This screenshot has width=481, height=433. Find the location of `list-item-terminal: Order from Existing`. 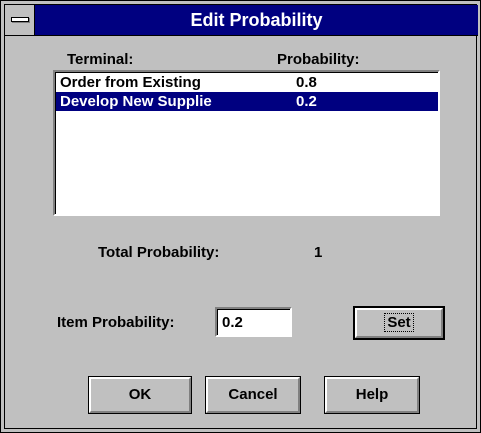

list-item-terminal: Order from Existing is located at coordinates (130, 82).